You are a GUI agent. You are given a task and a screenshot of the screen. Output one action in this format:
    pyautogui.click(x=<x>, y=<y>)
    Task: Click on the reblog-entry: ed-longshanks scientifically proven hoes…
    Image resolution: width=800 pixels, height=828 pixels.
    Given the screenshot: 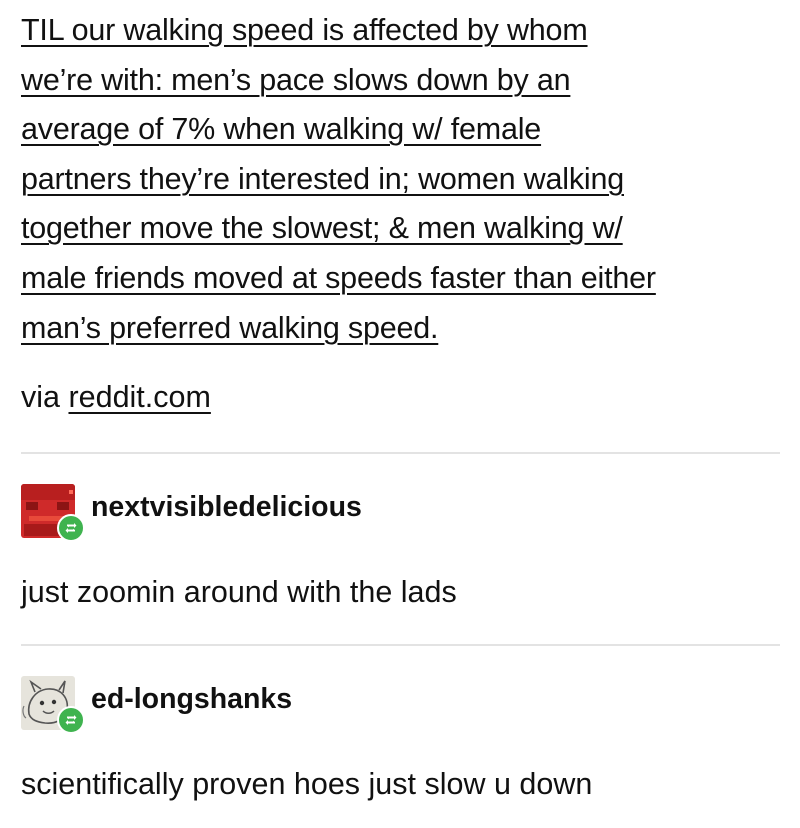 What is the action you would take?
    pyautogui.click(x=401, y=738)
    